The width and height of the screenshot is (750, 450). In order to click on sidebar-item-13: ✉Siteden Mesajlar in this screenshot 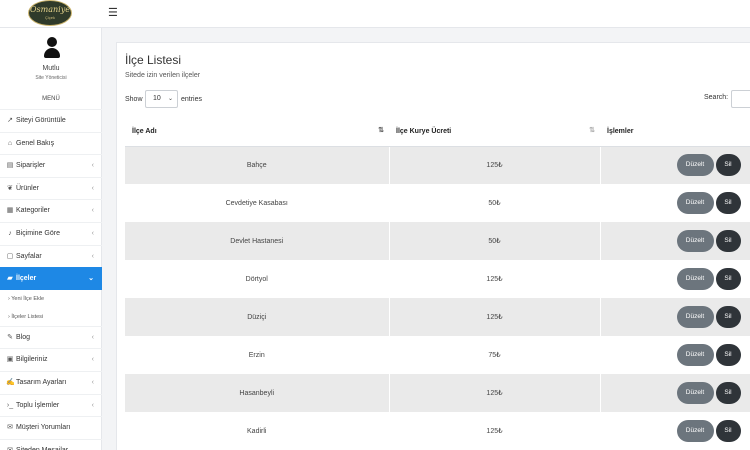, I will do `click(51, 444)`.